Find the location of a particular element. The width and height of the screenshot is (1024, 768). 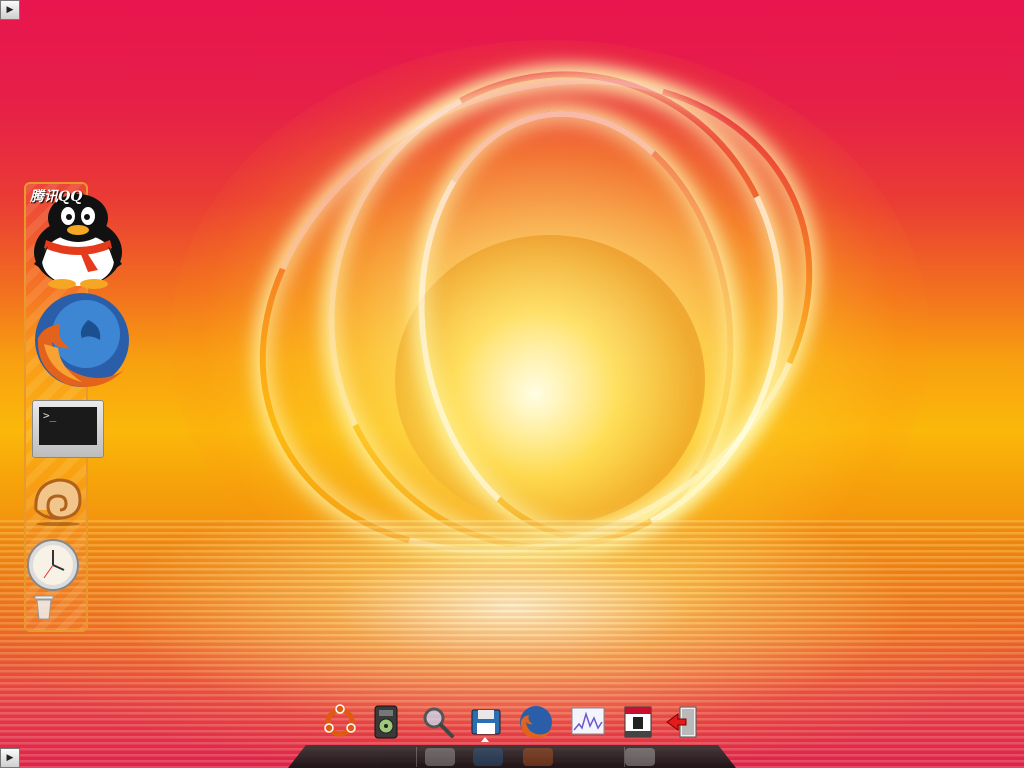

firefox-dock-launcher is located at coordinates (536, 722).